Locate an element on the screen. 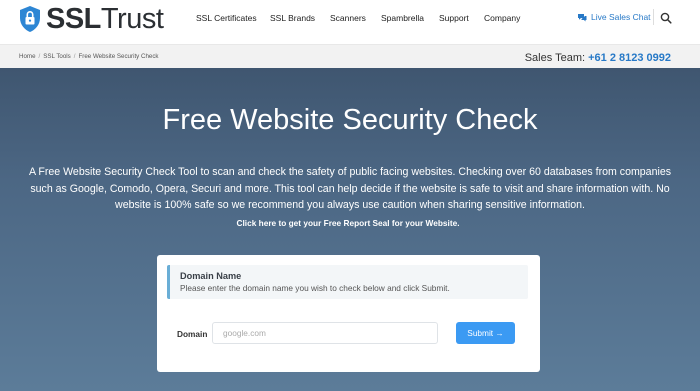  nav-item-ssl-brands: SSL Brands is located at coordinates (292, 18).